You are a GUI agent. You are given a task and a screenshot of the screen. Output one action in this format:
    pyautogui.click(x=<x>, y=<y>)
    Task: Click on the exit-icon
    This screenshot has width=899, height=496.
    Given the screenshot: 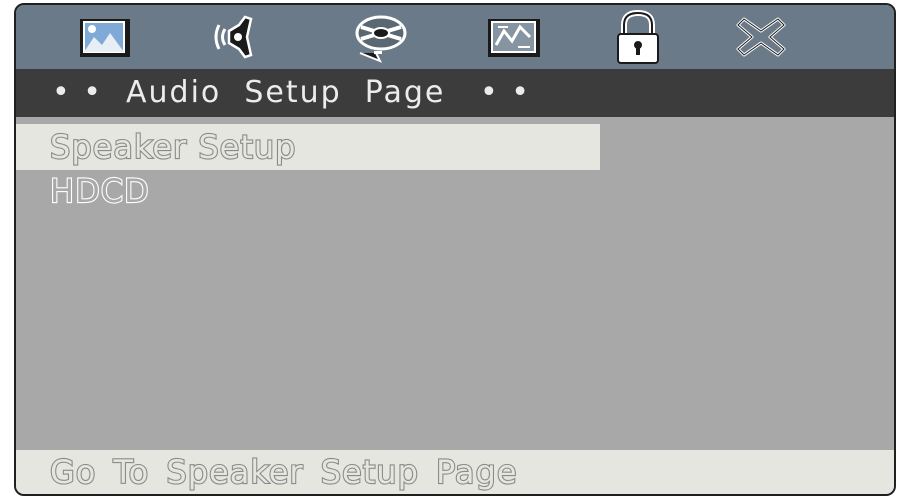 What is the action you would take?
    pyautogui.click(x=761, y=37)
    